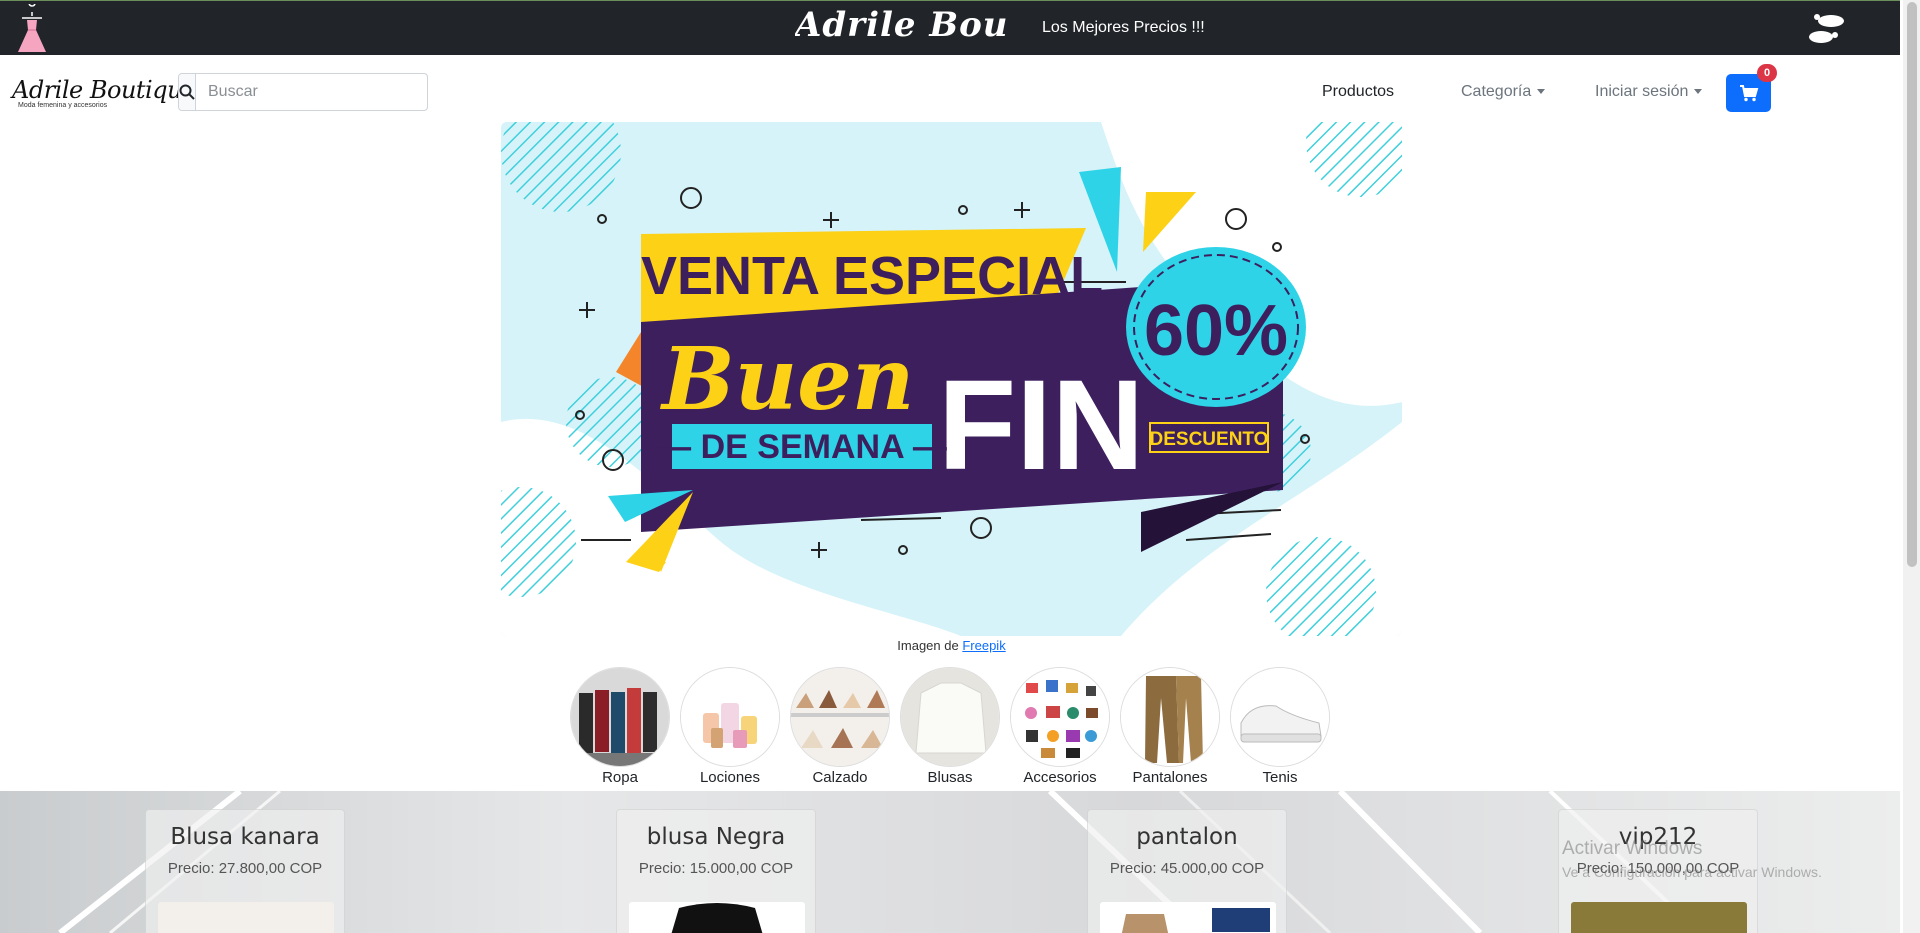 Image resolution: width=1920 pixels, height=933 pixels. Describe the element at coordinates (32, 28) in the screenshot. I see `dress-icon` at that location.